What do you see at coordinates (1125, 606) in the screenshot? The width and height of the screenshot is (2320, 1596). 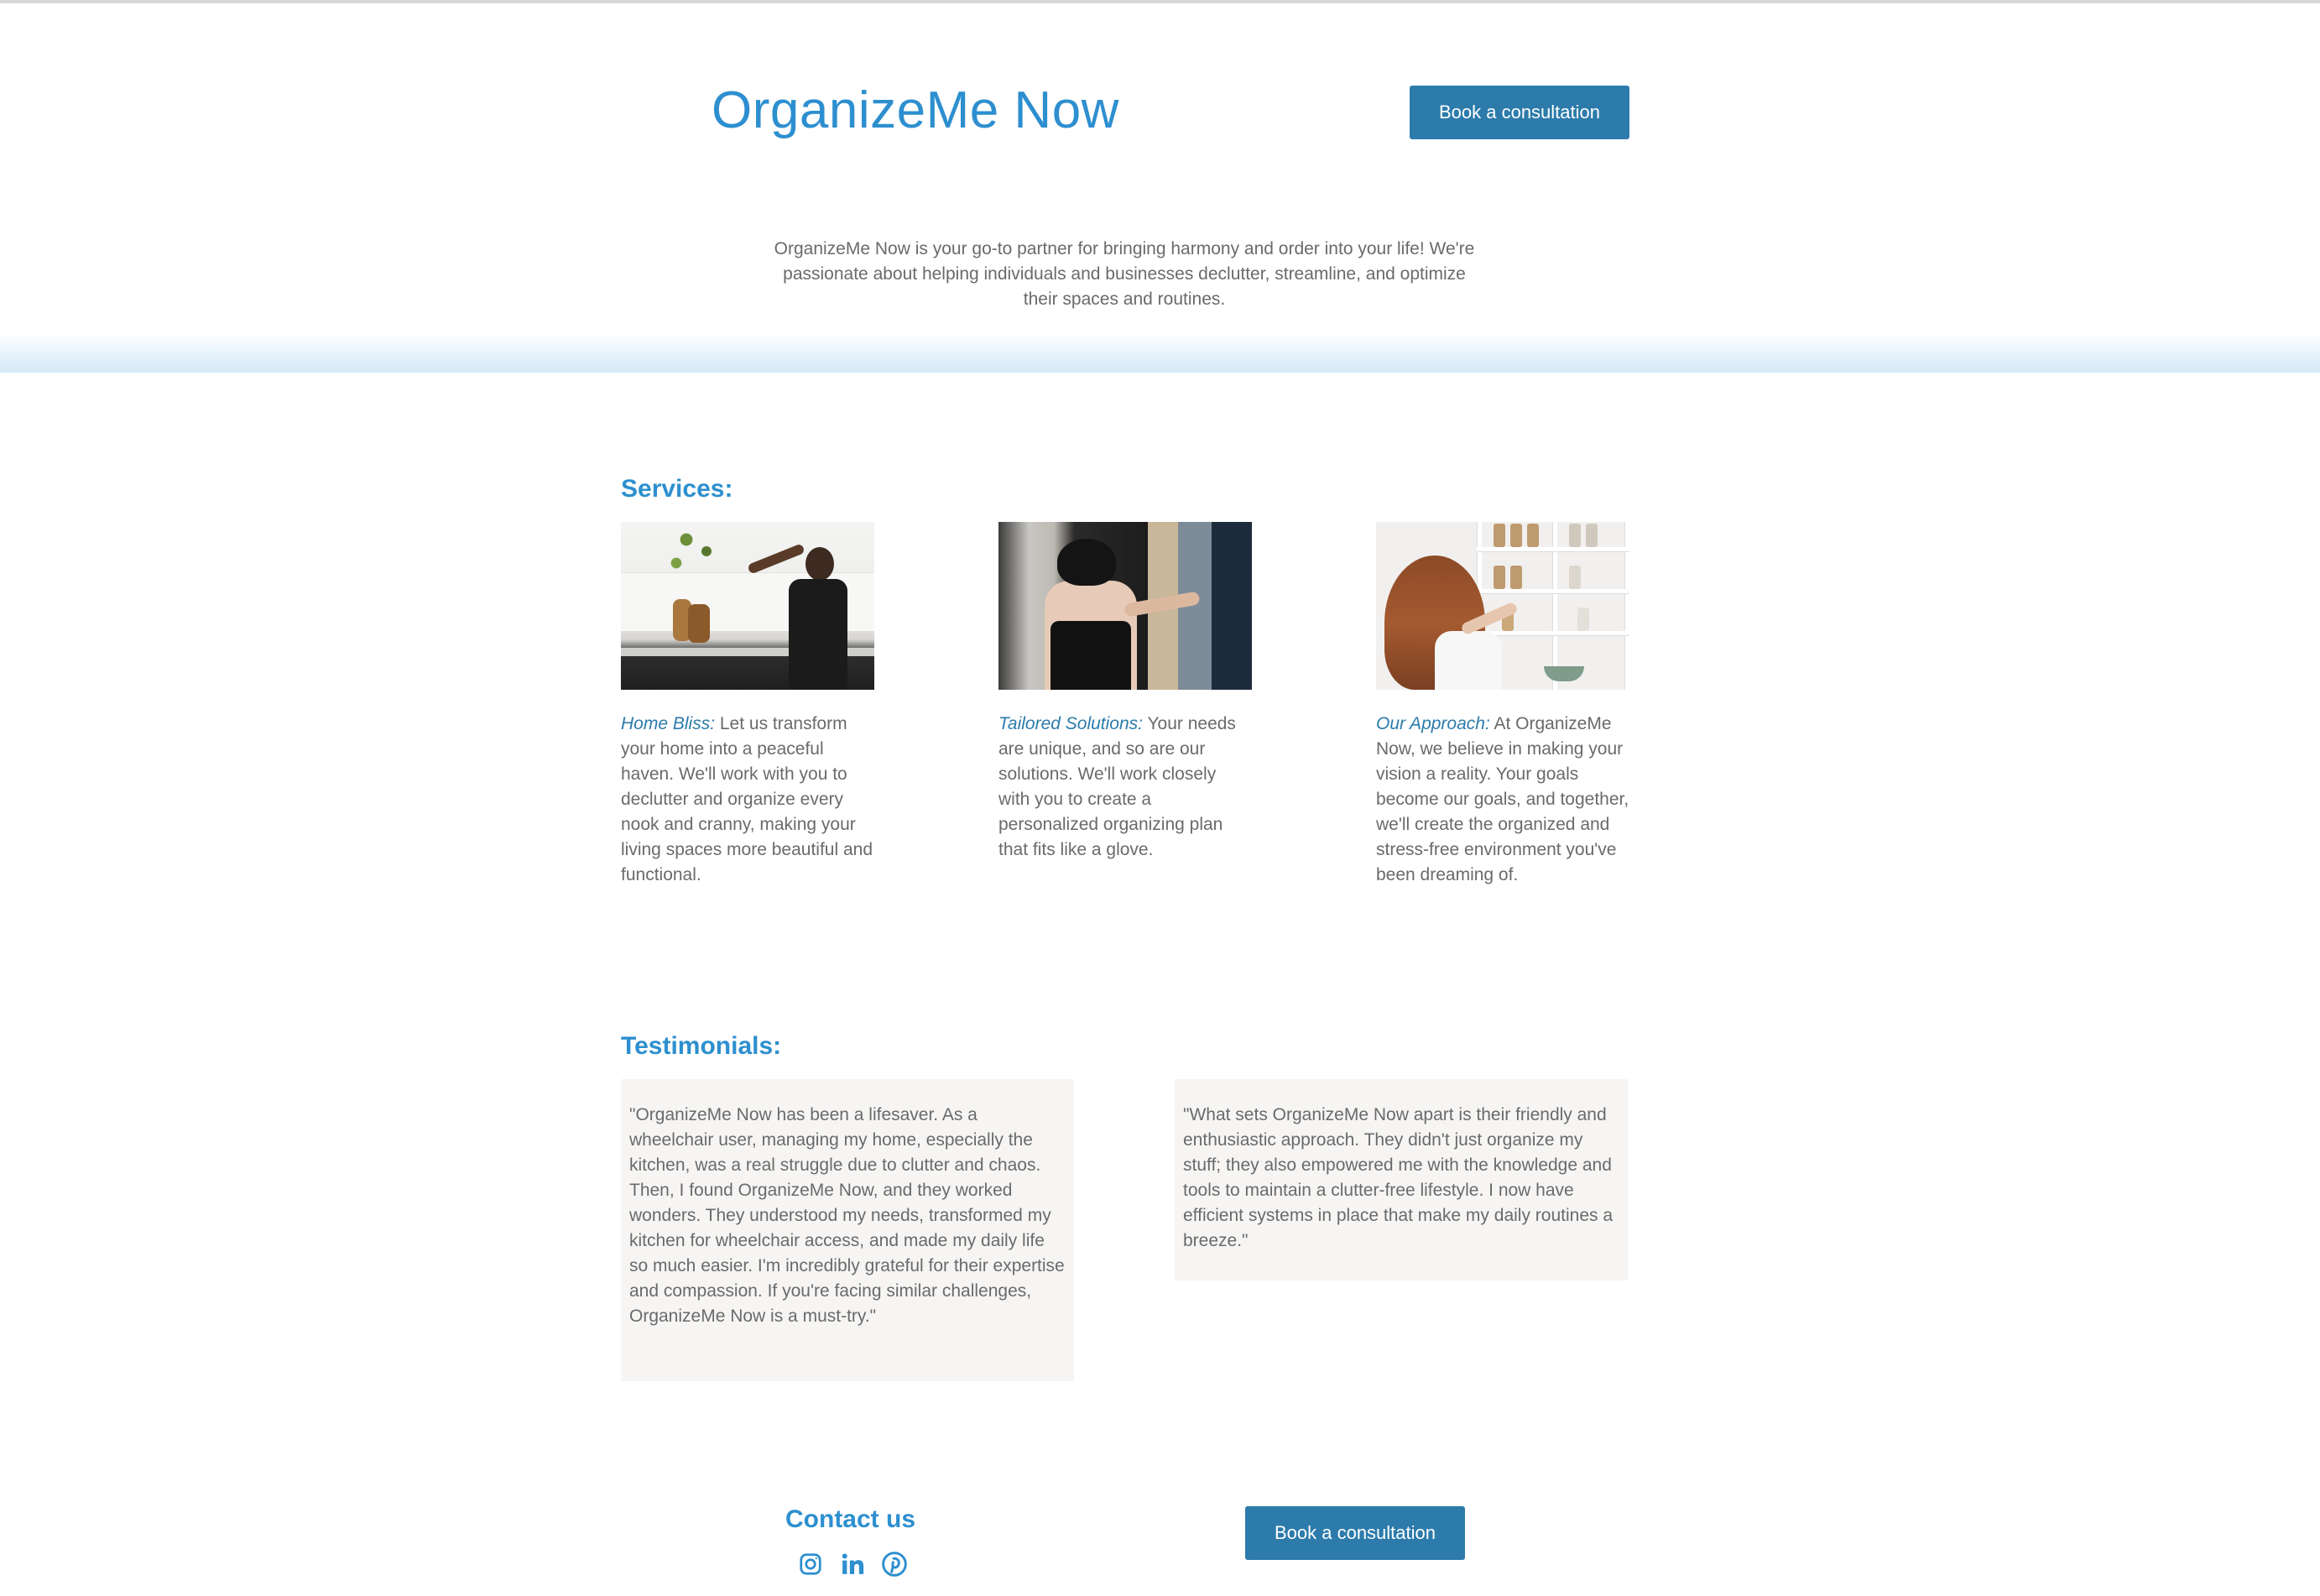 I see `closet-photo` at bounding box center [1125, 606].